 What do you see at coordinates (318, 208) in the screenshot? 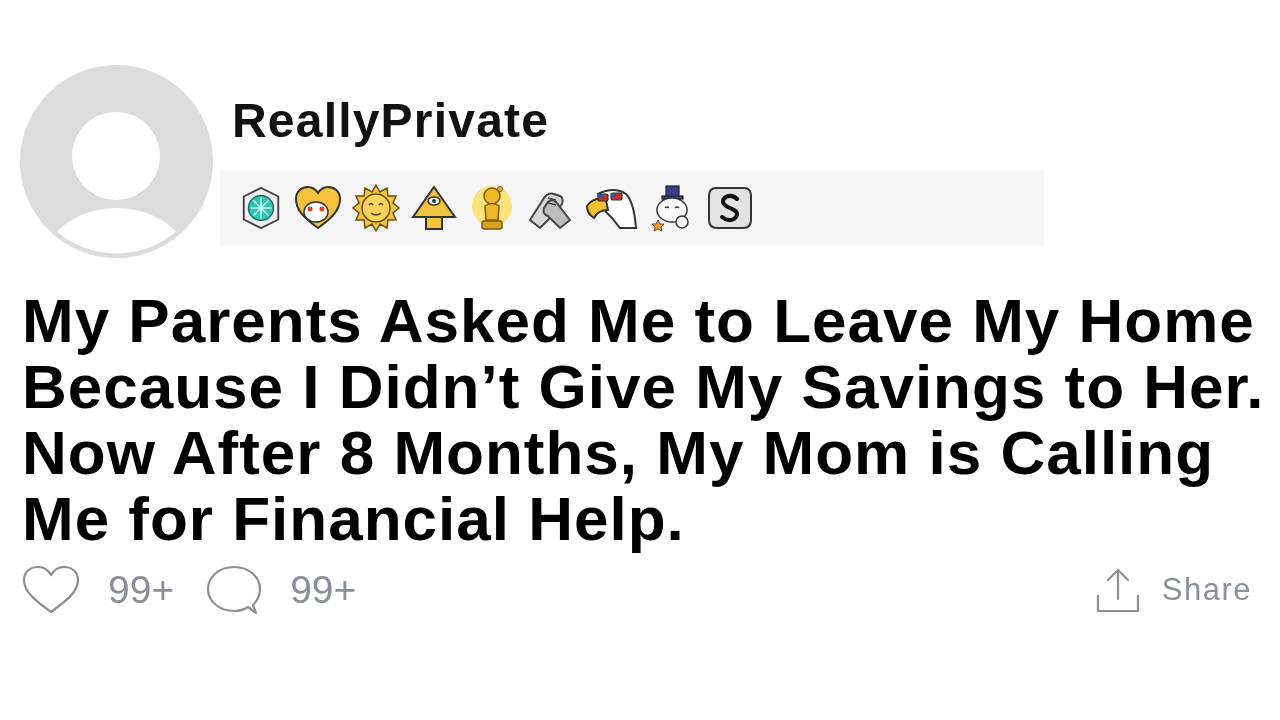
I see `heart-icon` at bounding box center [318, 208].